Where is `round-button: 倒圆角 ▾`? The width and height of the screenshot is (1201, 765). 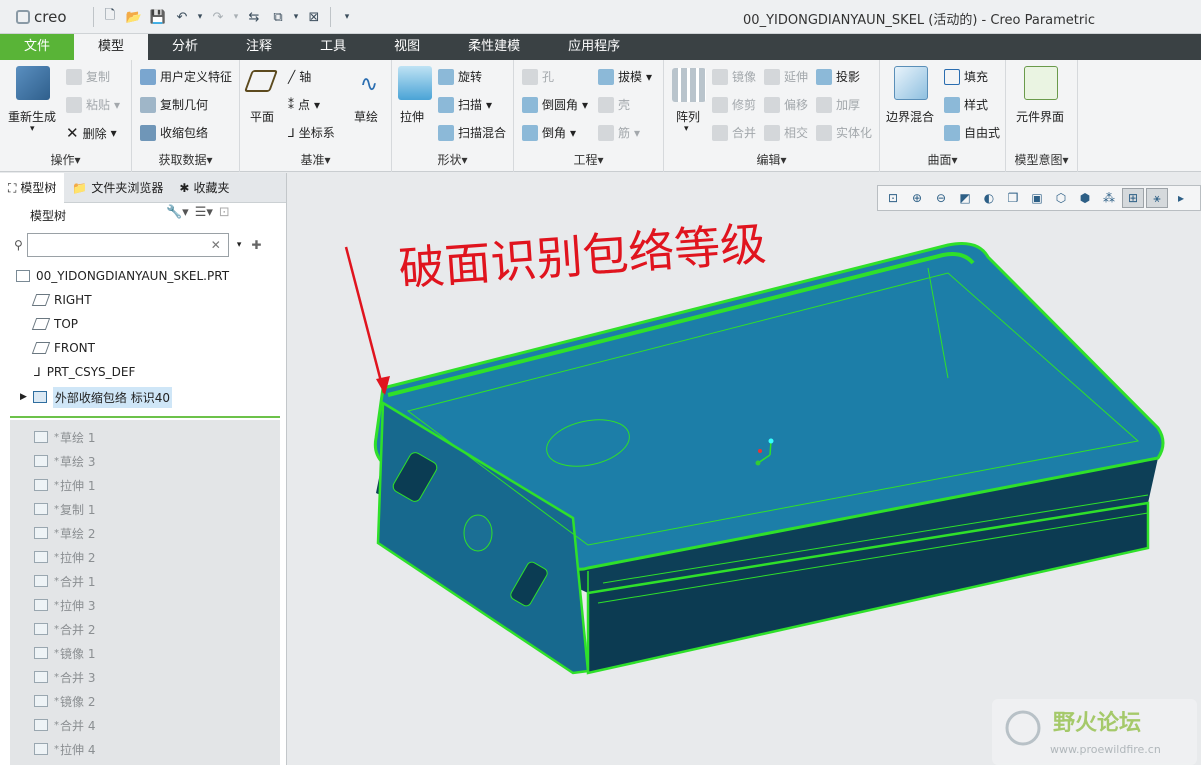
round-button: 倒圆角 ▾ is located at coordinates (555, 104).